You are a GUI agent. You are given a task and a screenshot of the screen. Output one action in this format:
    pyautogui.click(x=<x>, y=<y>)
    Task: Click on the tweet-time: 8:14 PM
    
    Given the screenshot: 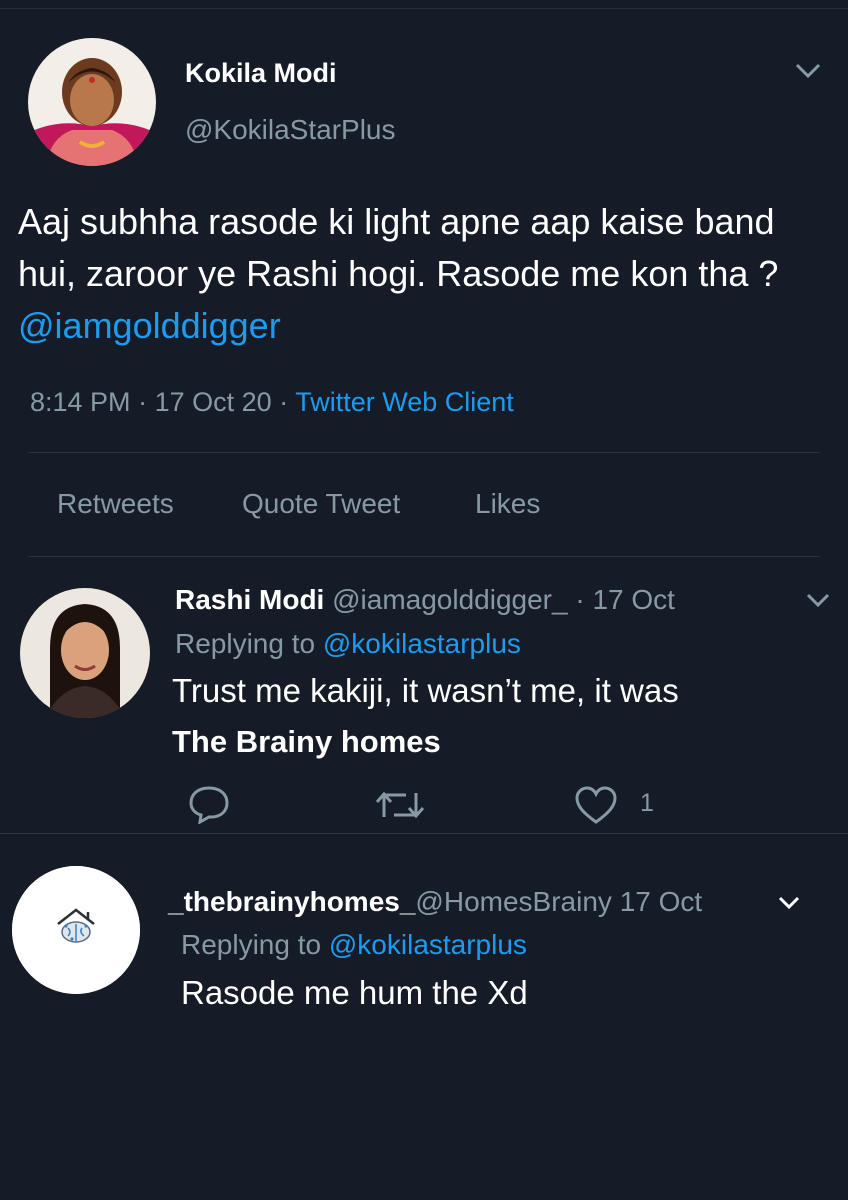 What is the action you would take?
    pyautogui.click(x=80, y=402)
    